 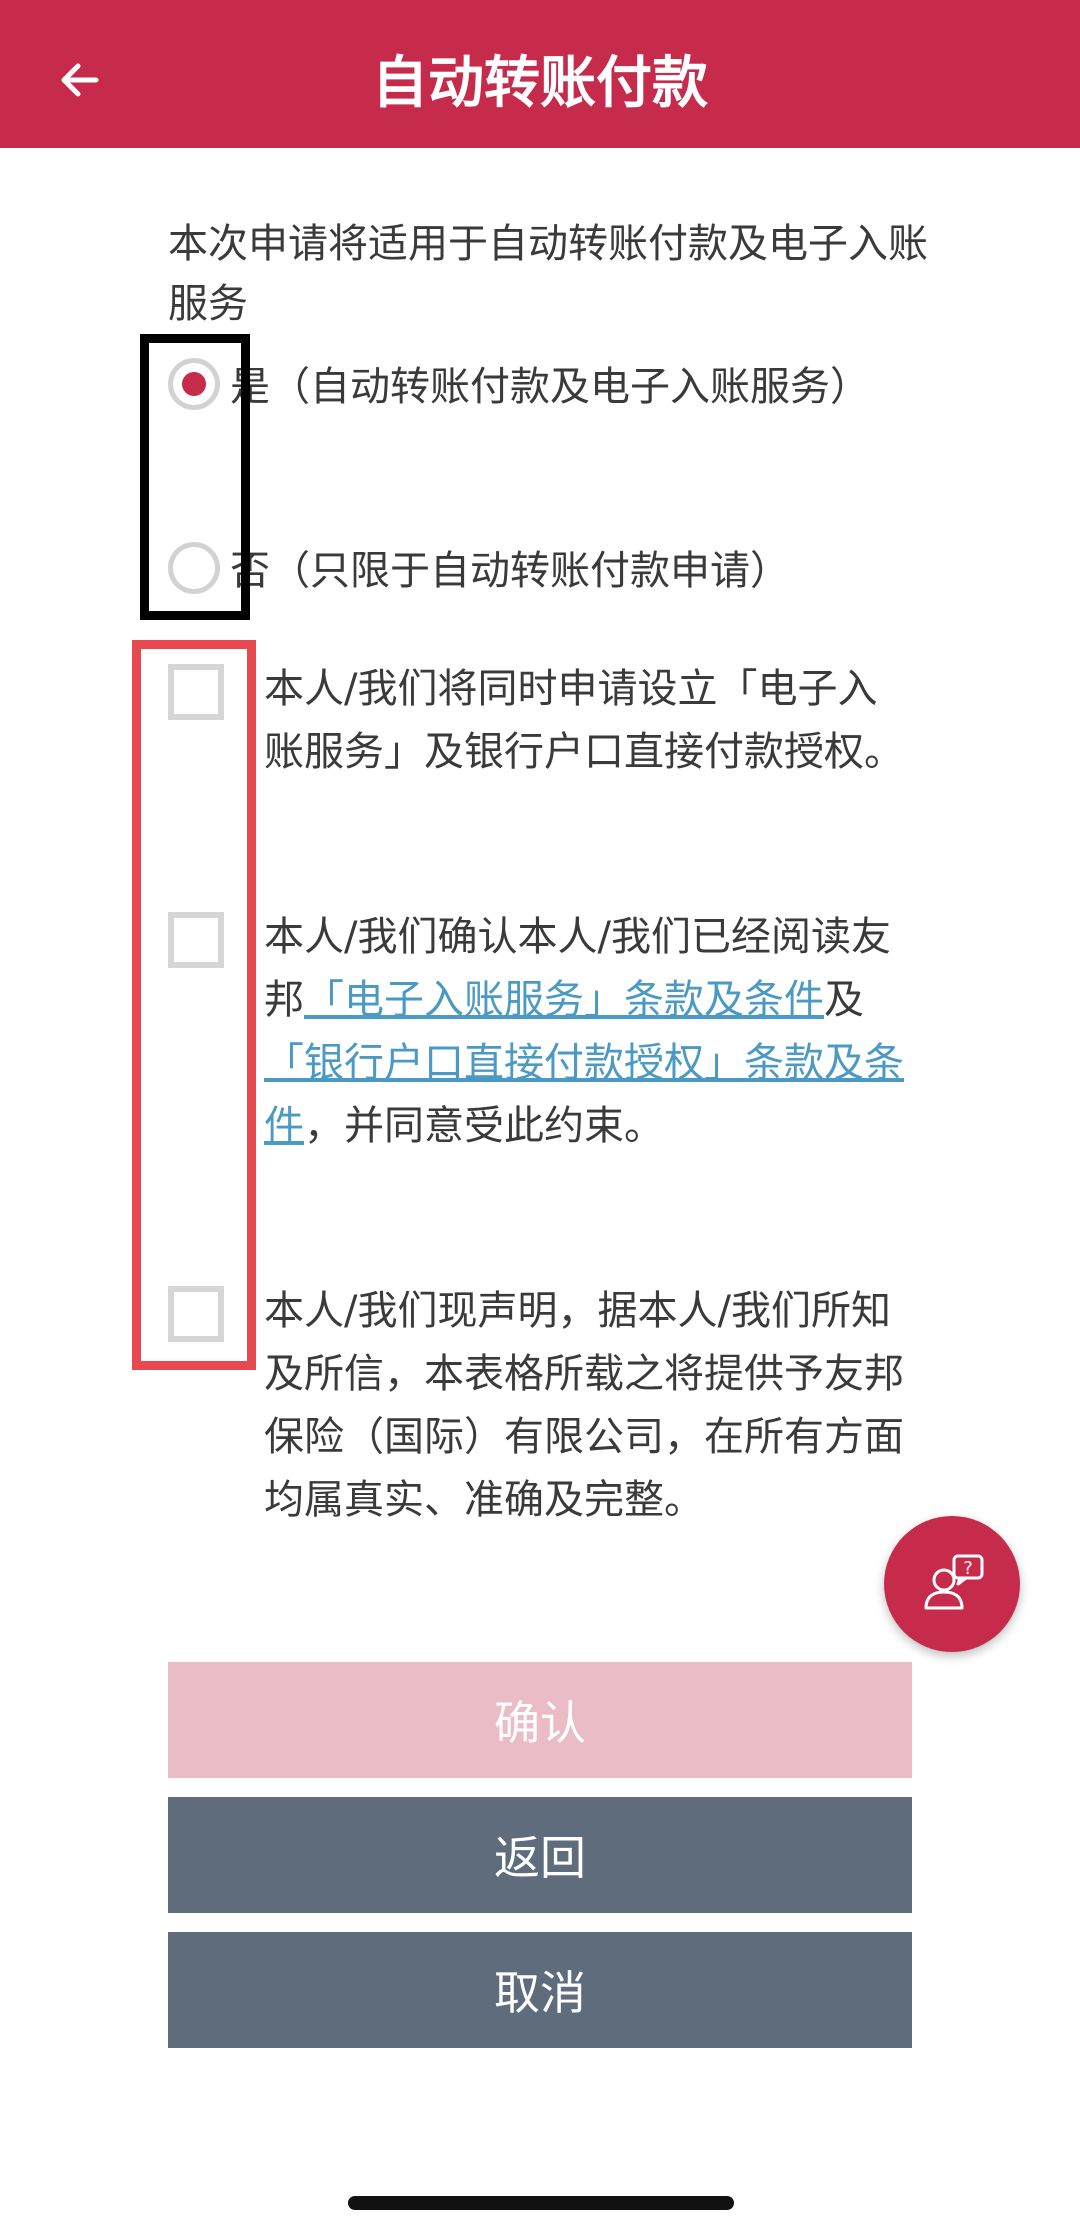 I want to click on support-chat-icon: ?, so click(x=954, y=1582).